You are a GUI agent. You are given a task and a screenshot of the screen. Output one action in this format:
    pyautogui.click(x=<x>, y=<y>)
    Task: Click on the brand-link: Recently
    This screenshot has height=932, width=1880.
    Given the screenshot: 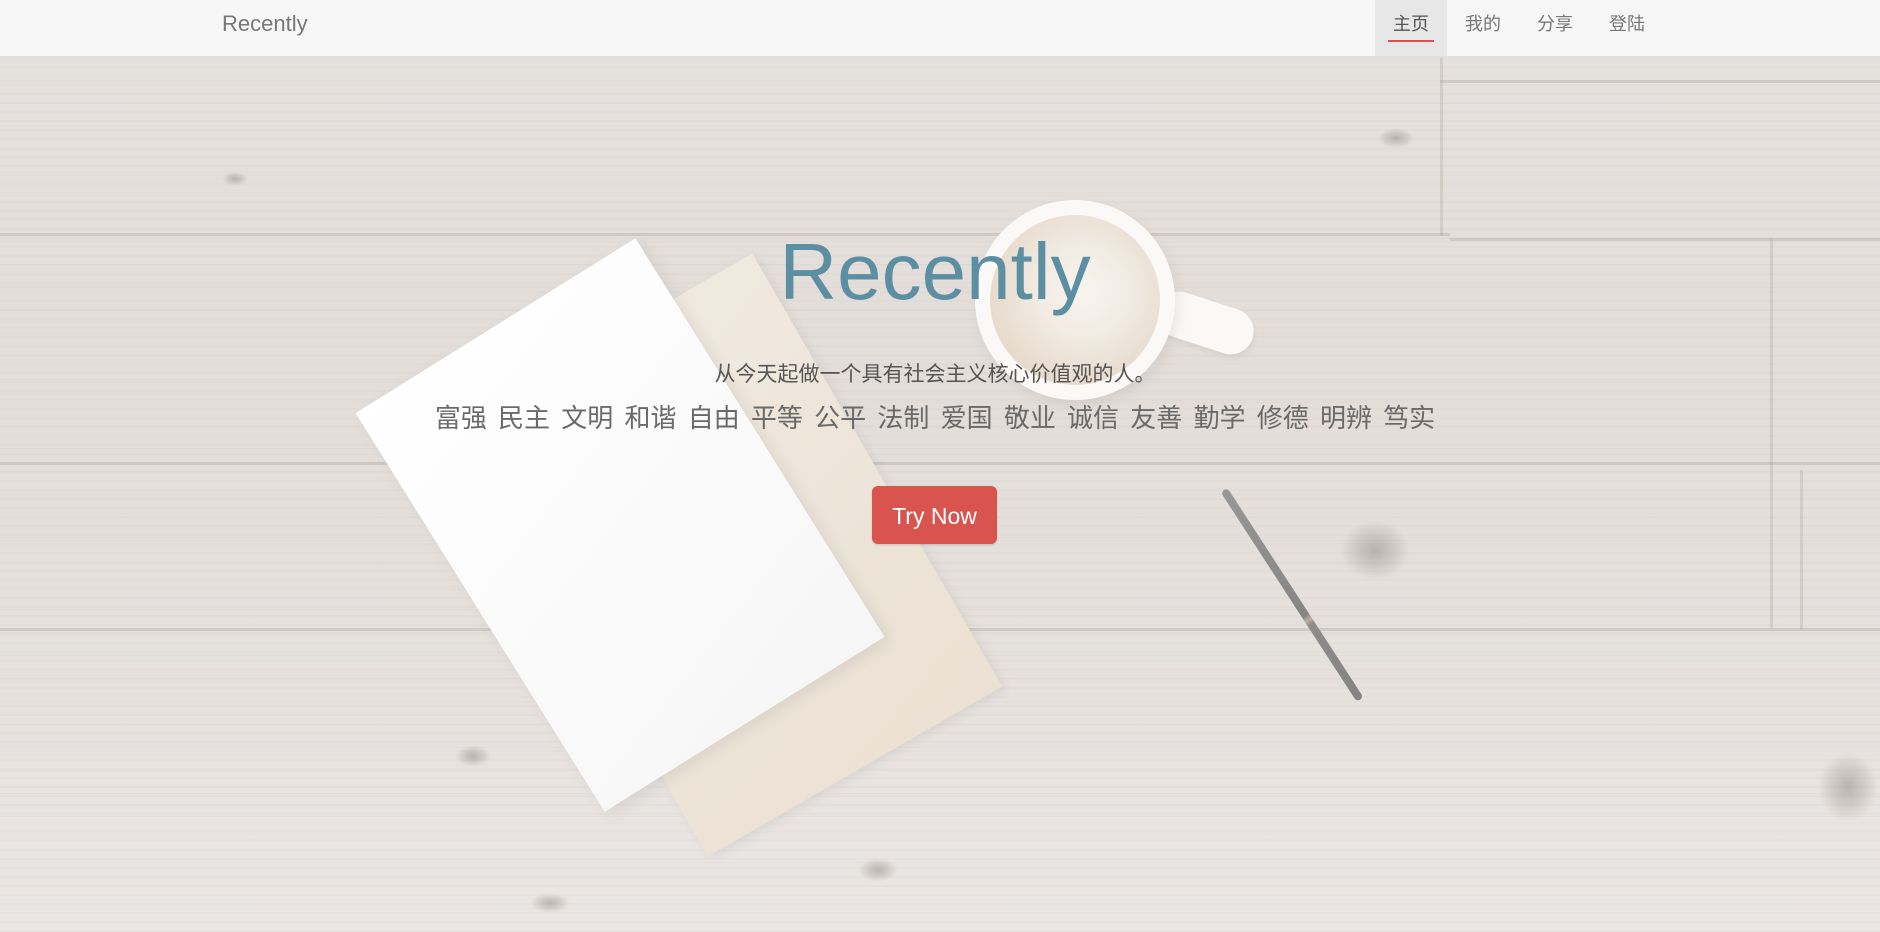 What is the action you would take?
    pyautogui.click(x=265, y=24)
    